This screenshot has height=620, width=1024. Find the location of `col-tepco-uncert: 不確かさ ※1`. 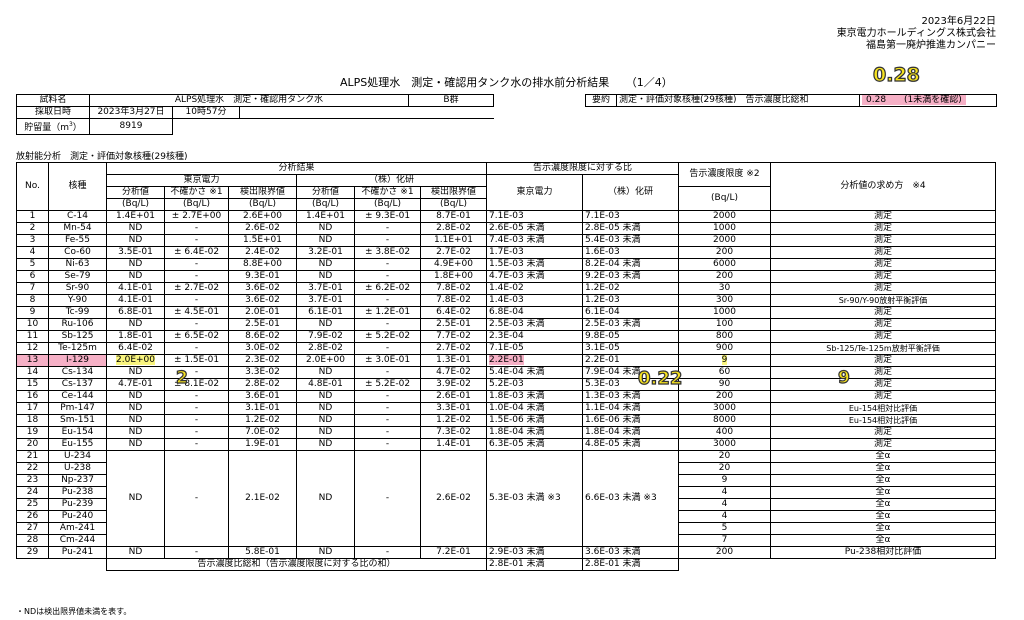

col-tepco-uncert: 不確かさ ※1 is located at coordinates (196, 192).